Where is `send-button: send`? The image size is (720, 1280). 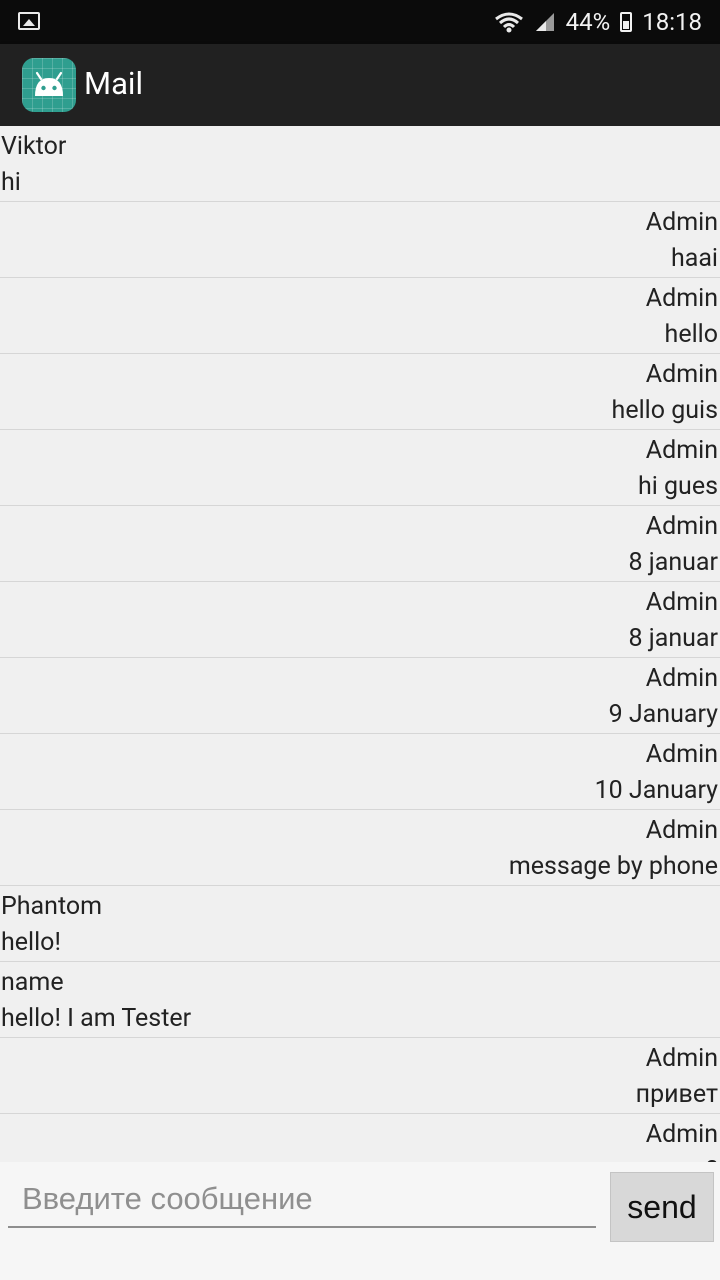
send-button: send is located at coordinates (662, 1207).